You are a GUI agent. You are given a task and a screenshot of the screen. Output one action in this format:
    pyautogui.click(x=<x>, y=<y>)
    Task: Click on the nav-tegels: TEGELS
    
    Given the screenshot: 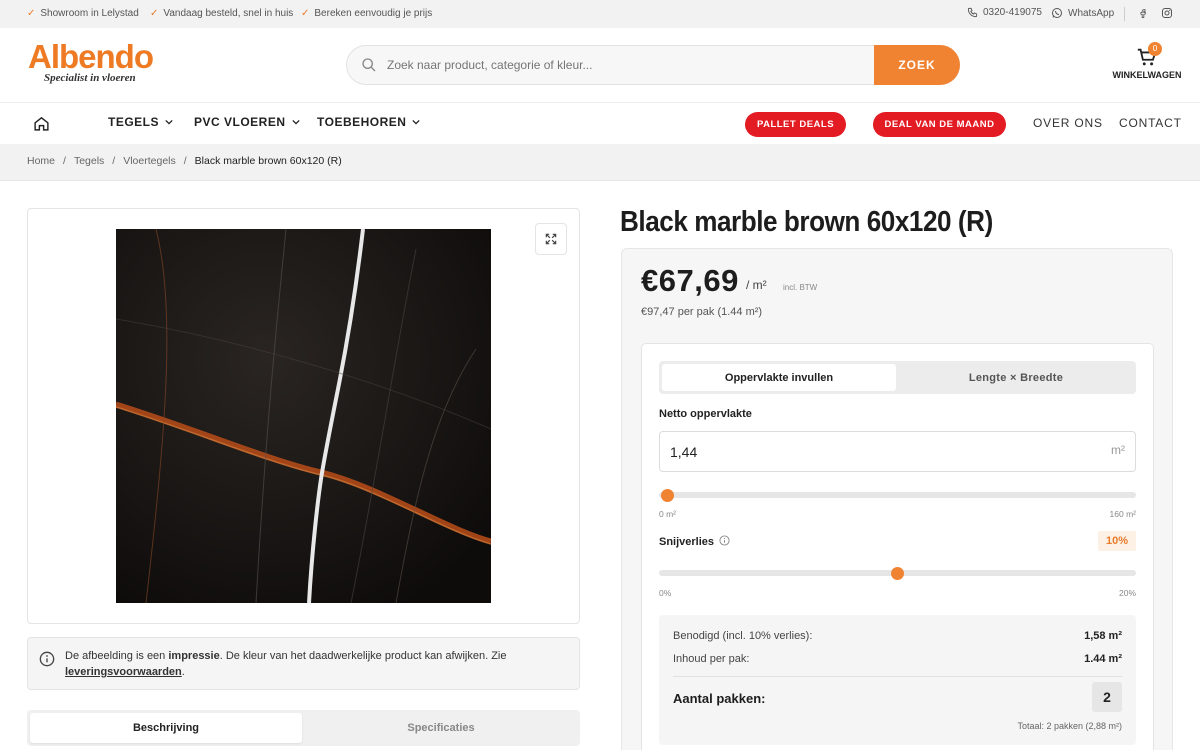 What is the action you would take?
    pyautogui.click(x=140, y=122)
    